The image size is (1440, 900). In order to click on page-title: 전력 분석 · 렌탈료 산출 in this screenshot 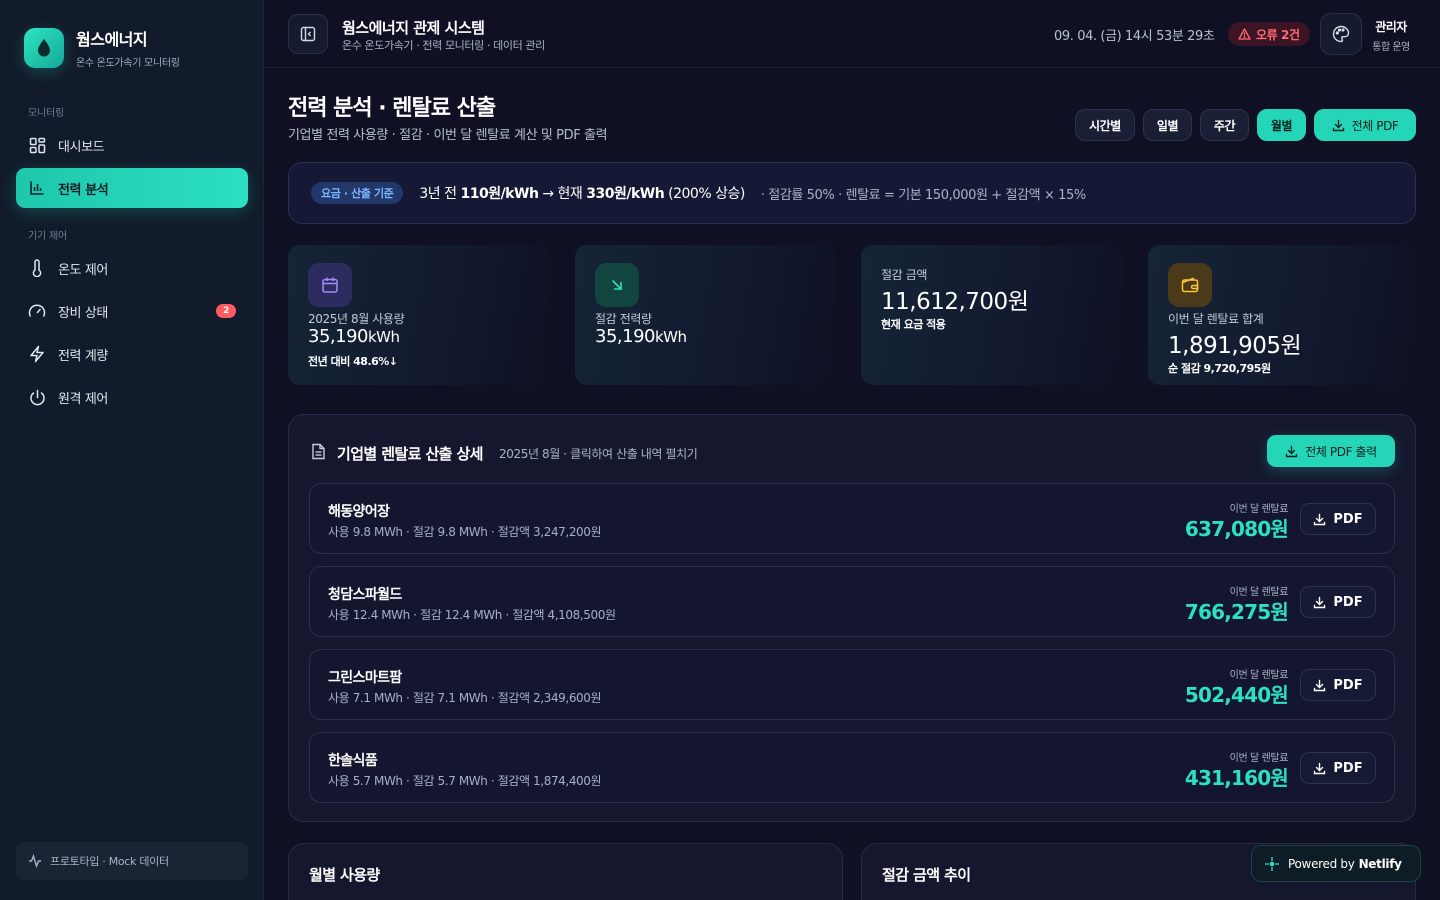, I will do `click(392, 108)`.